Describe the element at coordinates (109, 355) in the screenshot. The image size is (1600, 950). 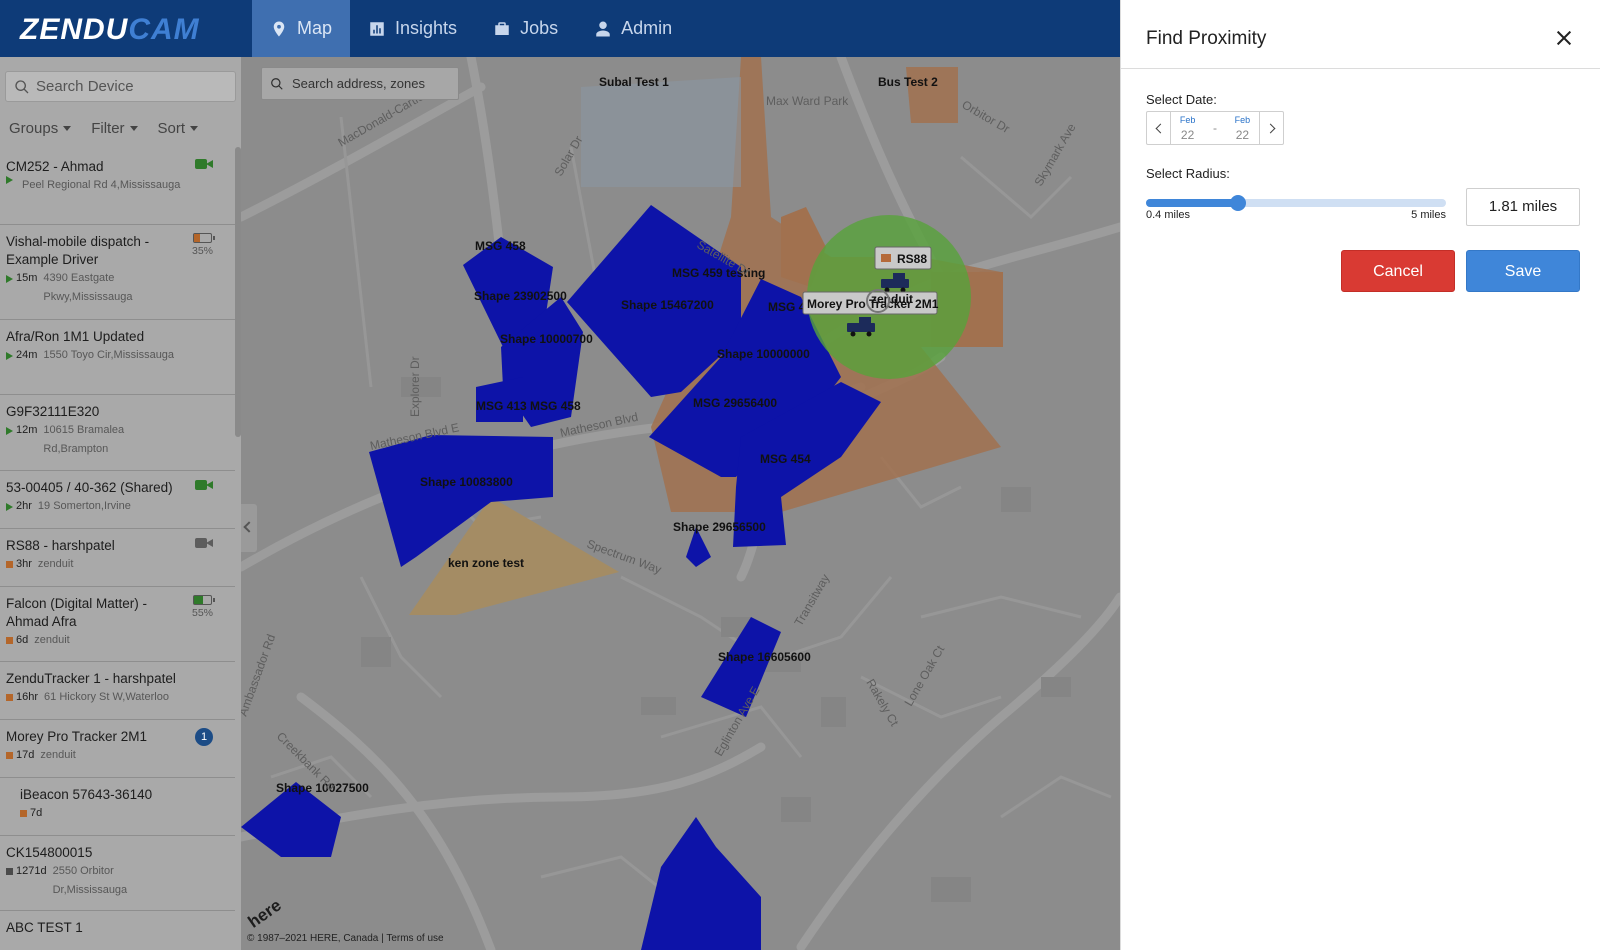
I see `device-address: 1550 Toyo Cir,Mississauga` at that location.